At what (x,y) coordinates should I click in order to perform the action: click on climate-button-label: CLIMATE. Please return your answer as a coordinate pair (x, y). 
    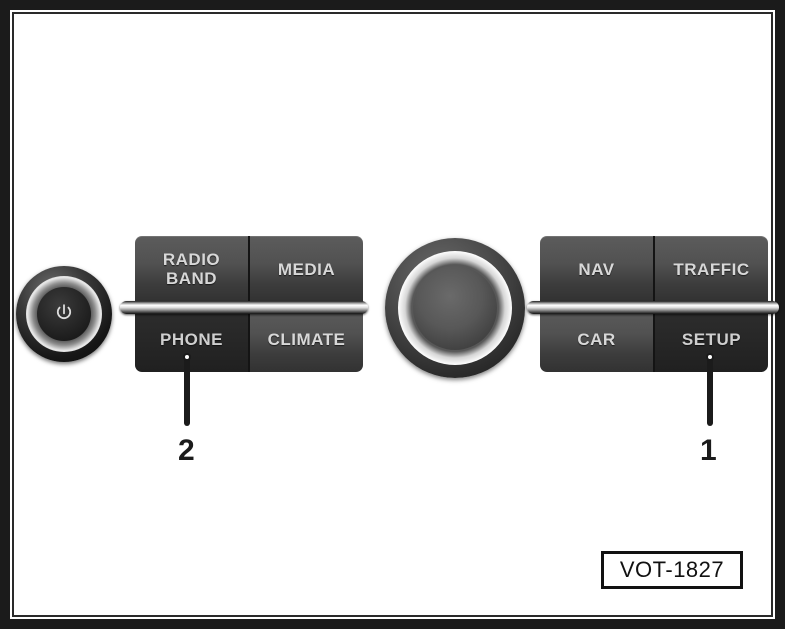
    Looking at the image, I should click on (306, 339).